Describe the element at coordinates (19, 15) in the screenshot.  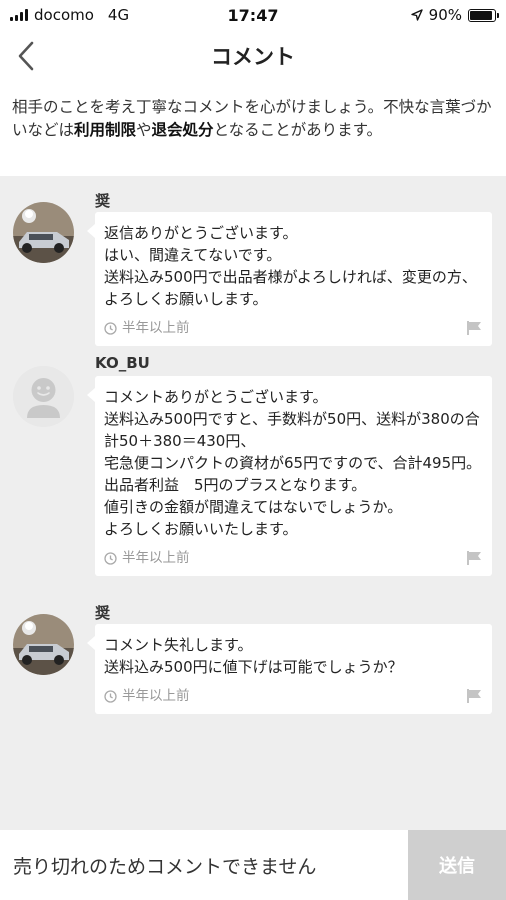
I see `signal-icon` at that location.